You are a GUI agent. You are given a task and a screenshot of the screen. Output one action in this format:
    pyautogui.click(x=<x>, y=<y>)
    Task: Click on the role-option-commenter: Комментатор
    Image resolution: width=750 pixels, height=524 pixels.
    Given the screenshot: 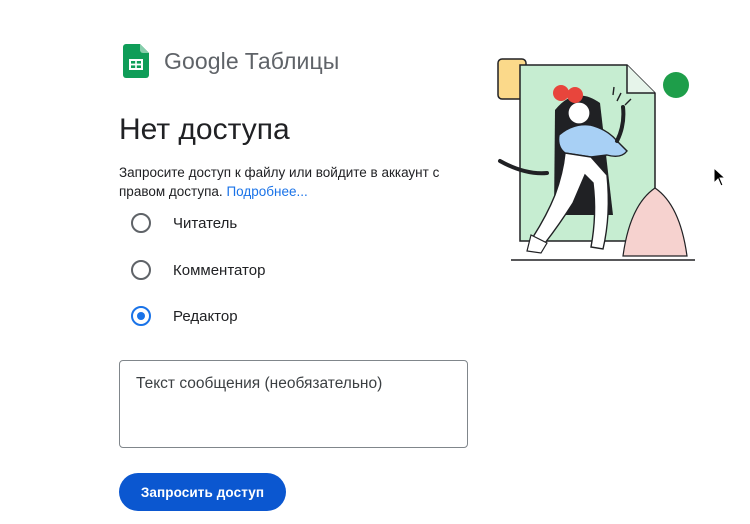 What is the action you would take?
    pyautogui.click(x=198, y=270)
    